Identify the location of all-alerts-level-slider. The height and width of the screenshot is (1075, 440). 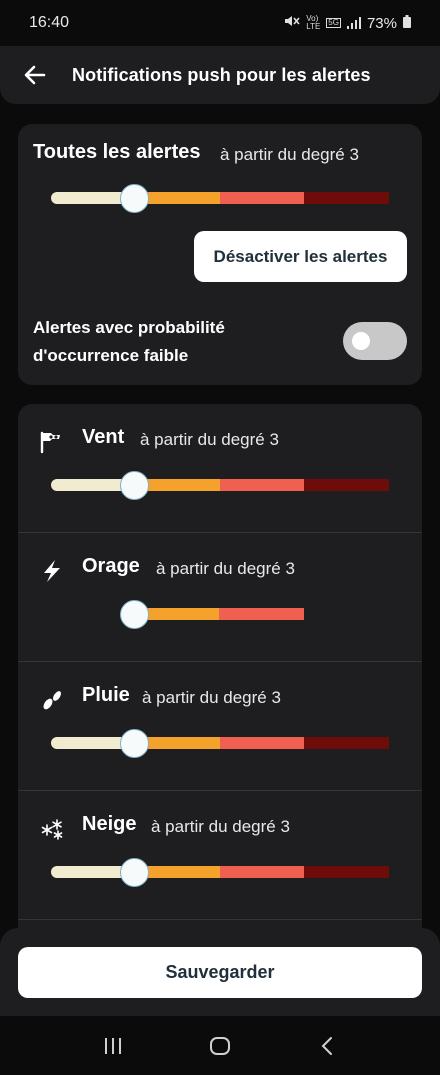
(220, 198).